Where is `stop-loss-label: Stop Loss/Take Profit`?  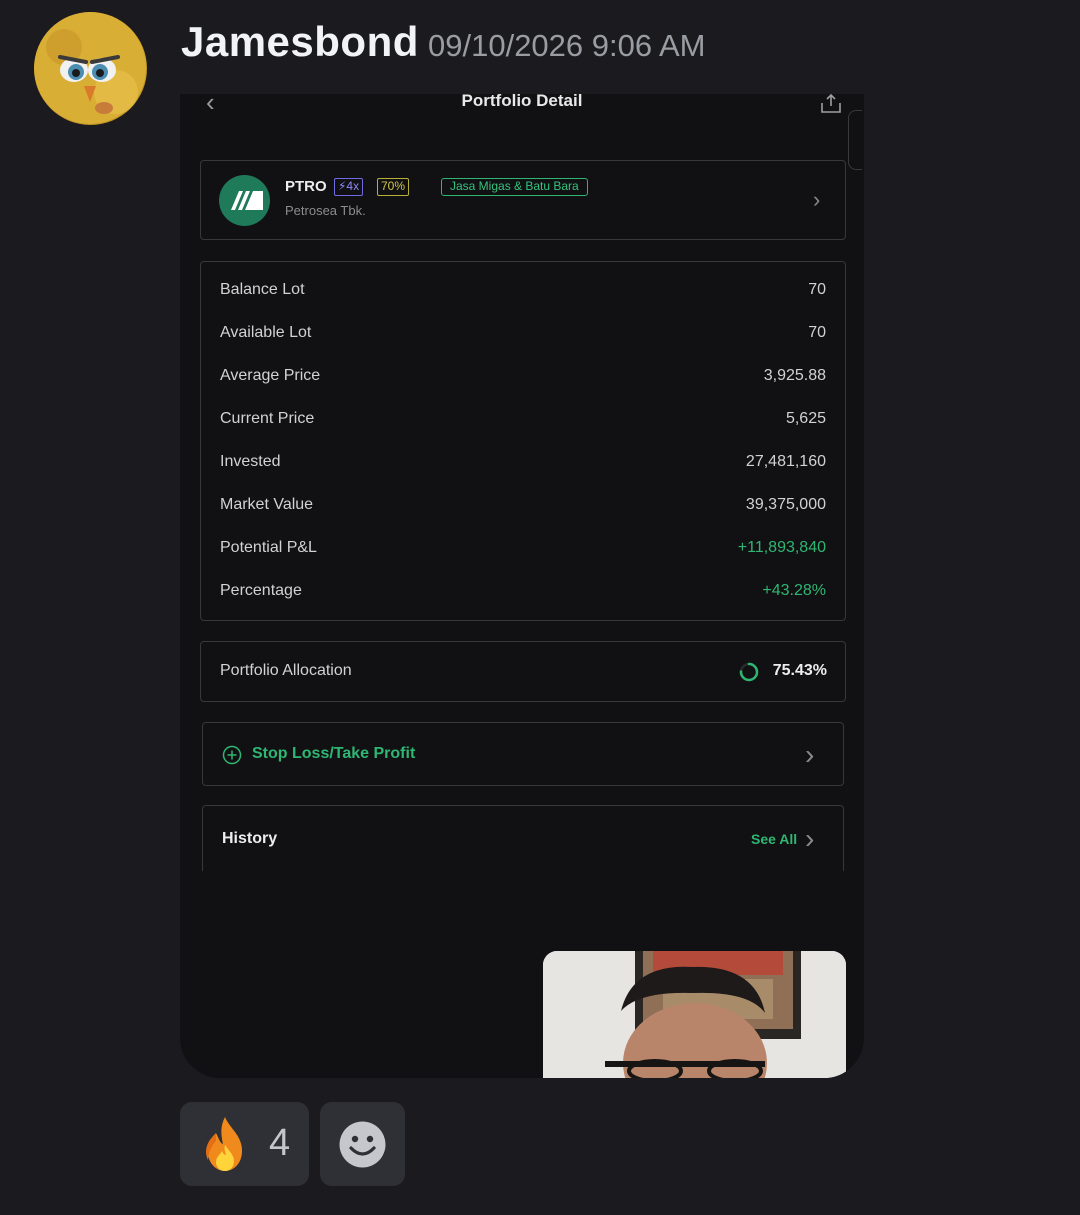
stop-loss-label: Stop Loss/Take Profit is located at coordinates (334, 753).